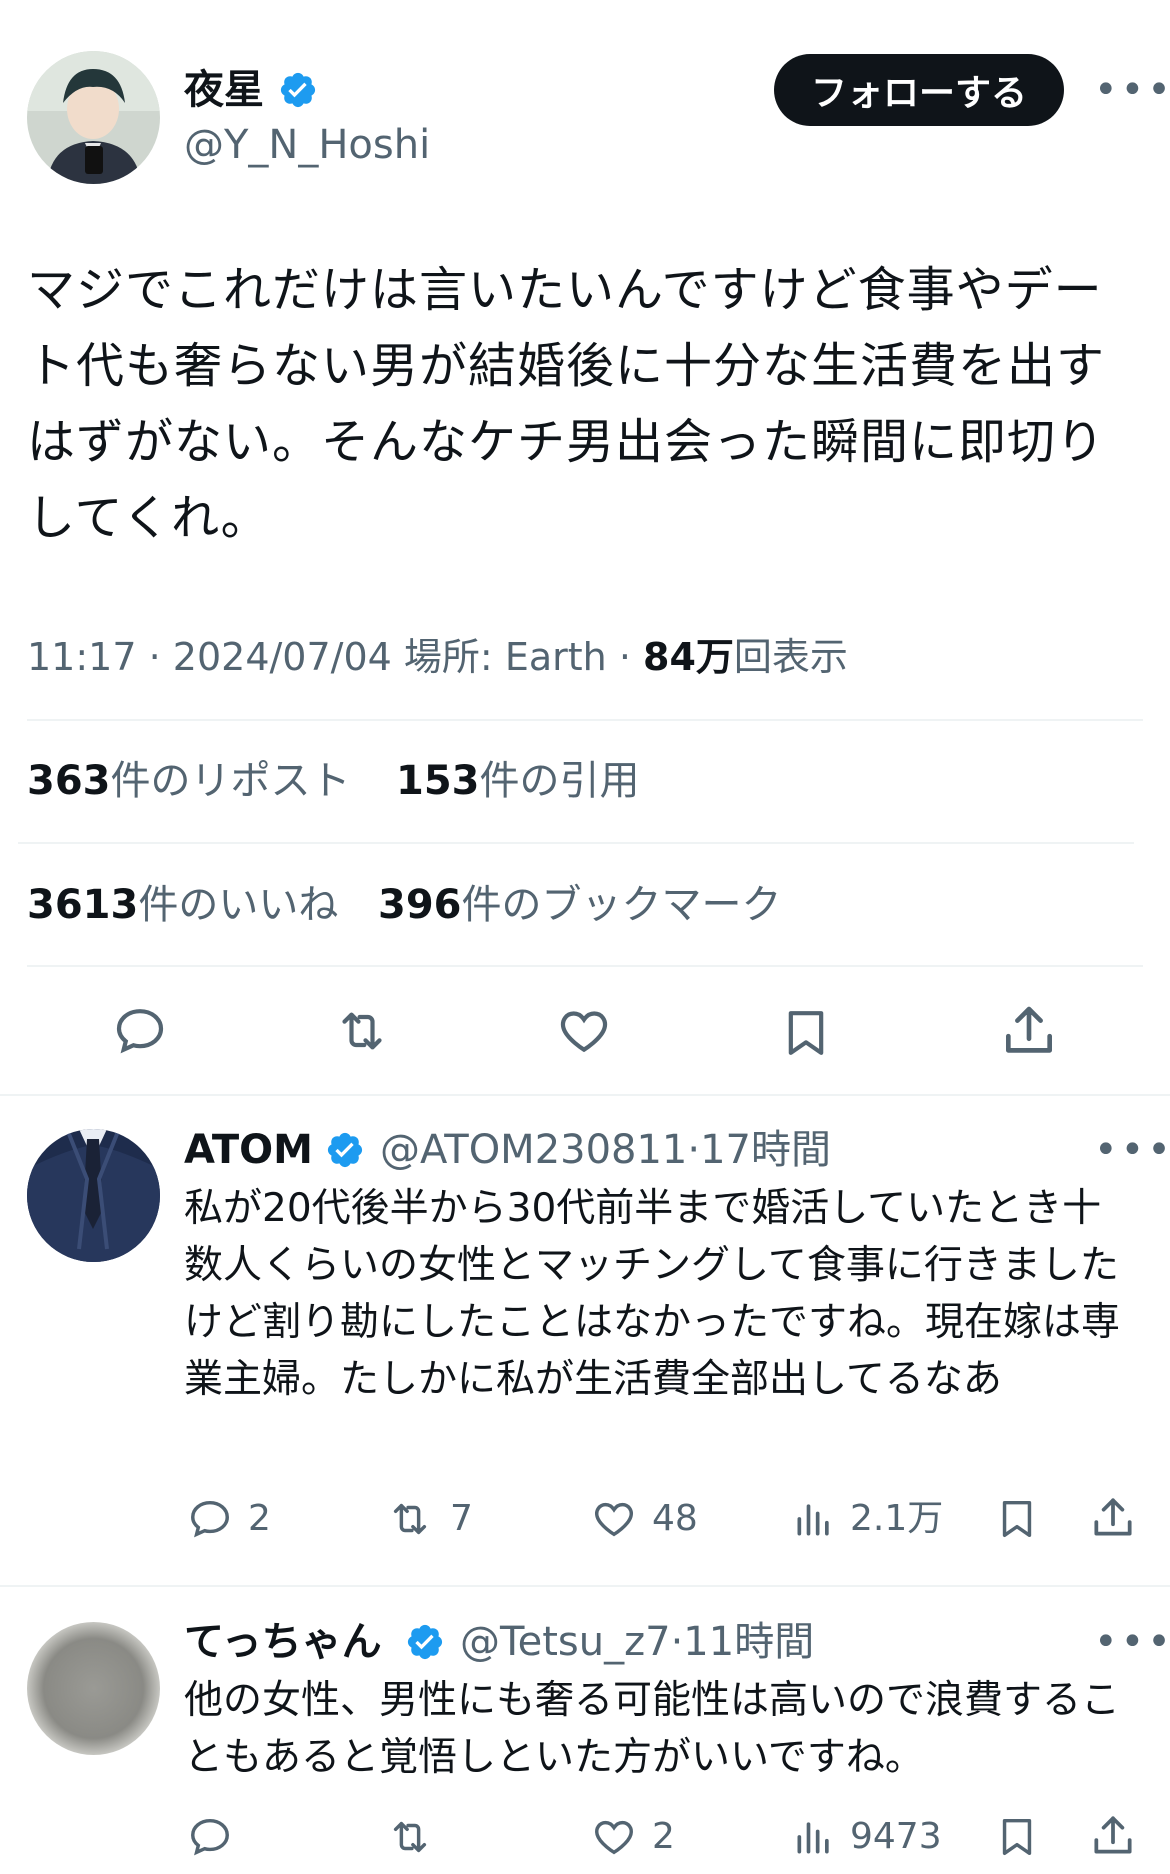 Image resolution: width=1170 pixels, height=1874 pixels. Describe the element at coordinates (644, 1519) in the screenshot. I see `reply-like-button: 48` at that location.